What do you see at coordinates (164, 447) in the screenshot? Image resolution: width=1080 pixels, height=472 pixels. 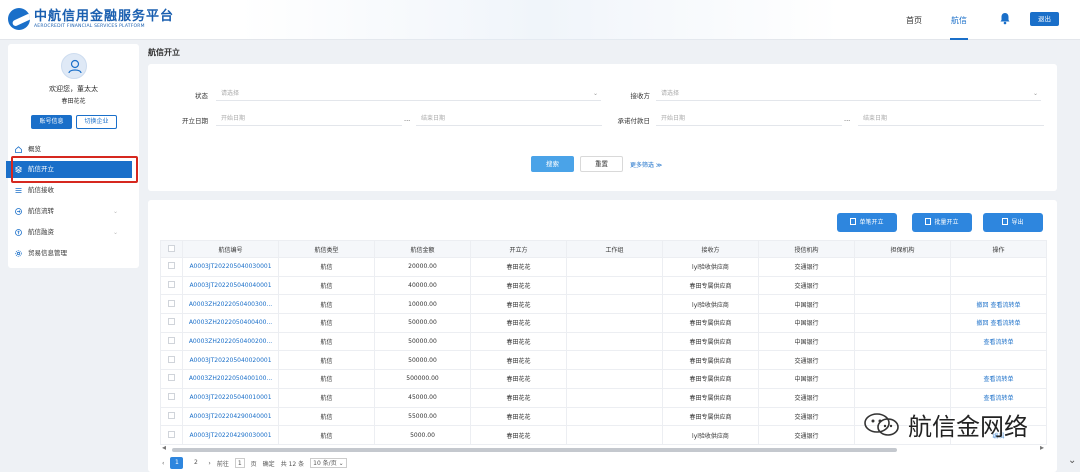 I see `scroll-left-icon: ◂` at bounding box center [164, 447].